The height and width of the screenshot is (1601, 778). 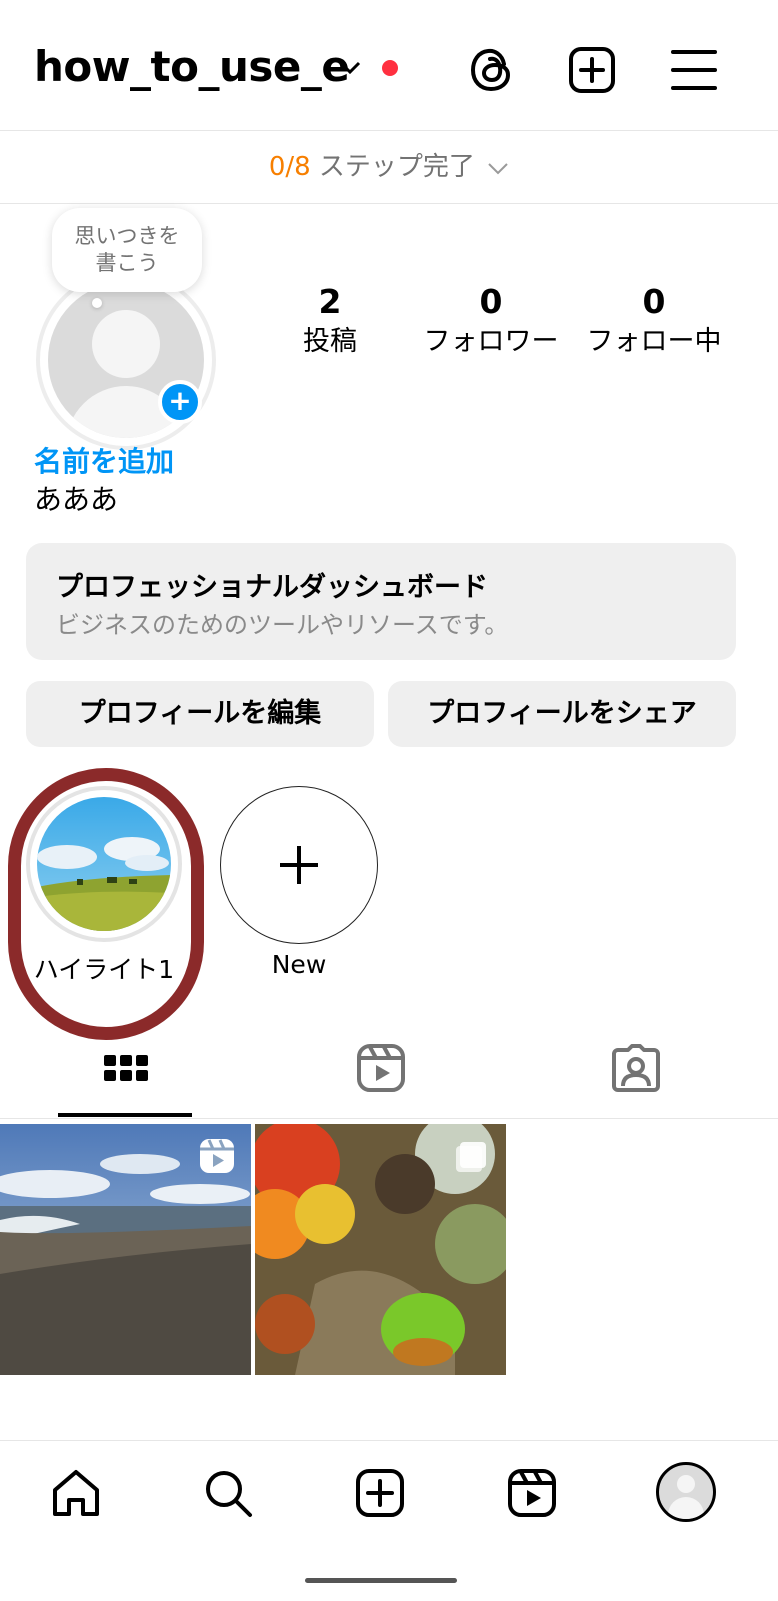 What do you see at coordinates (76, 1493) in the screenshot?
I see `home-icon` at bounding box center [76, 1493].